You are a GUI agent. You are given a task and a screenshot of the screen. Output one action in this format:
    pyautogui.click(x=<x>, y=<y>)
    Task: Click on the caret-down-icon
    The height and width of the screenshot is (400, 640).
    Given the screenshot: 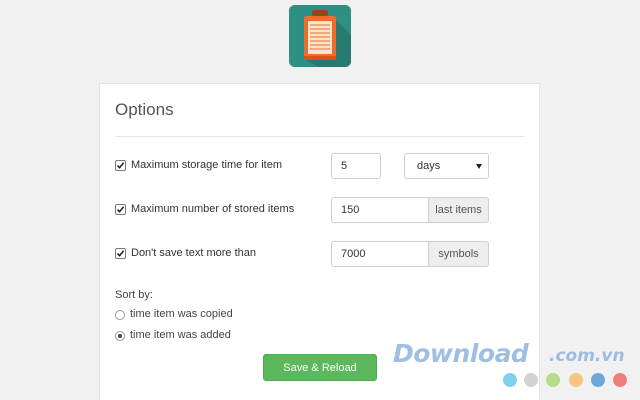 What is the action you would take?
    pyautogui.click(x=479, y=166)
    